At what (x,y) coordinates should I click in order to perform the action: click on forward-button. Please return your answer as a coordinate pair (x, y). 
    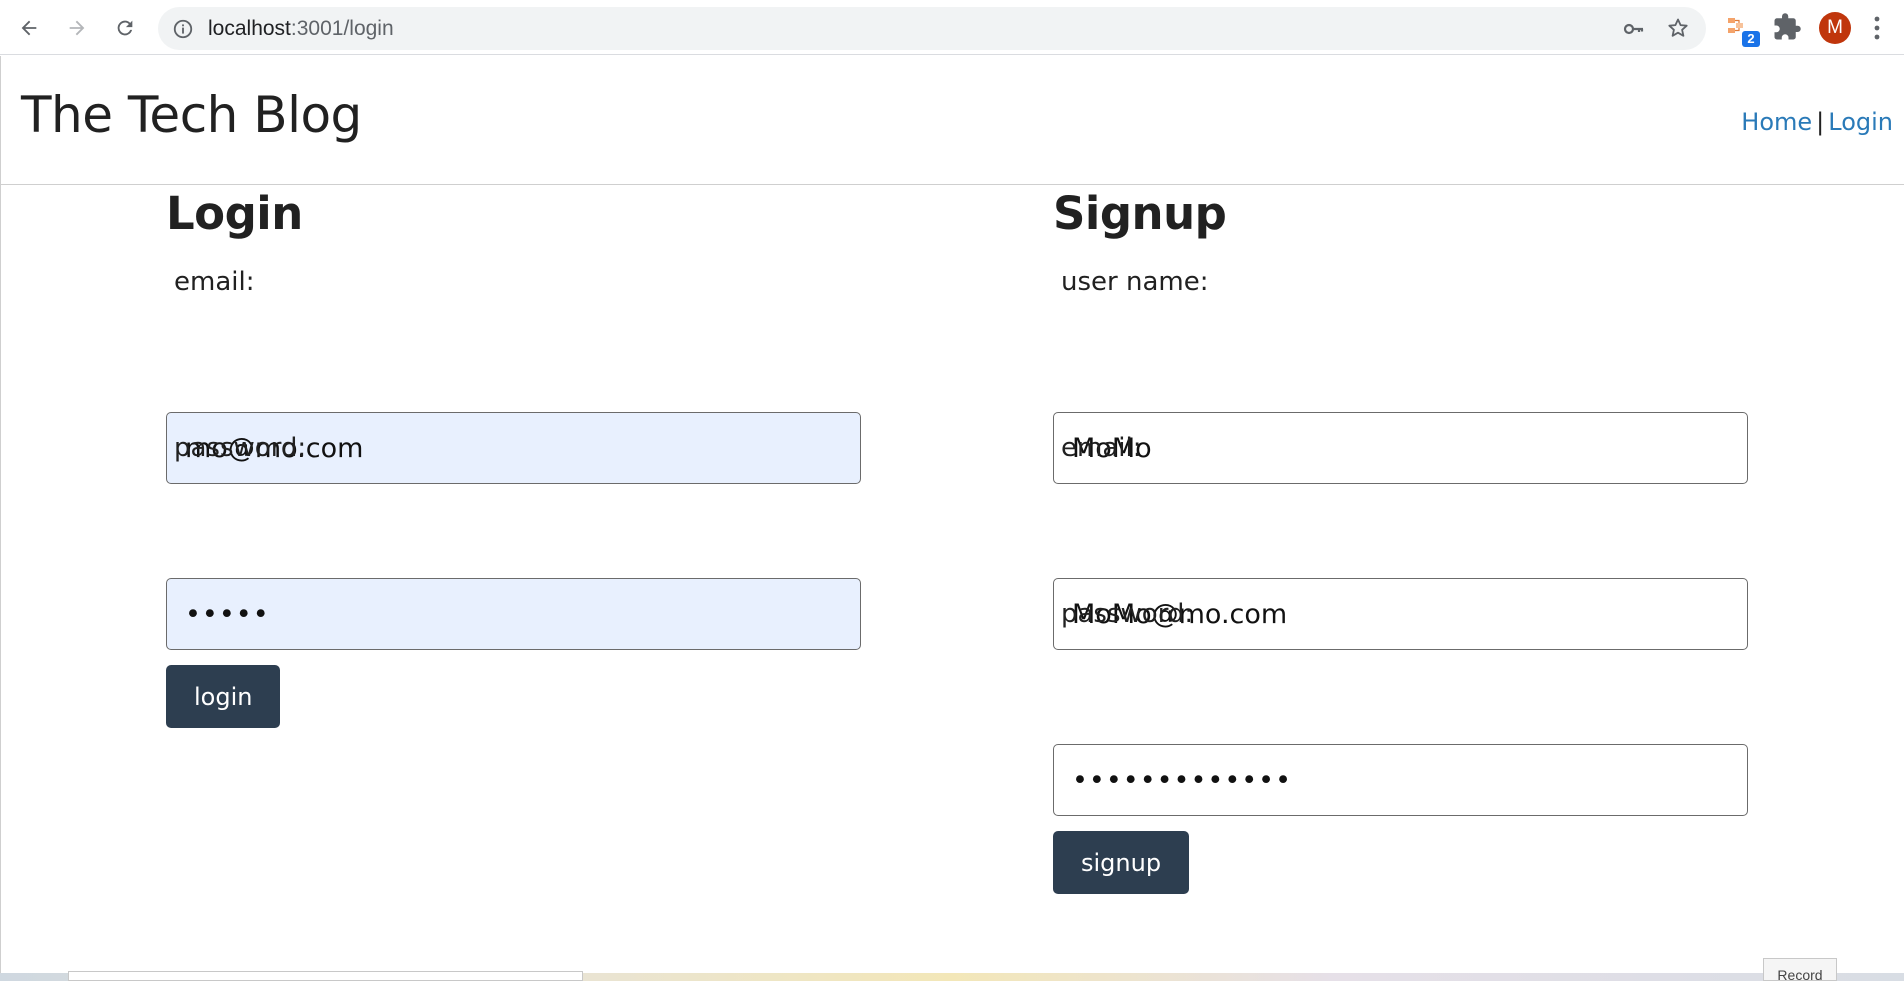
    Looking at the image, I should click on (77, 28).